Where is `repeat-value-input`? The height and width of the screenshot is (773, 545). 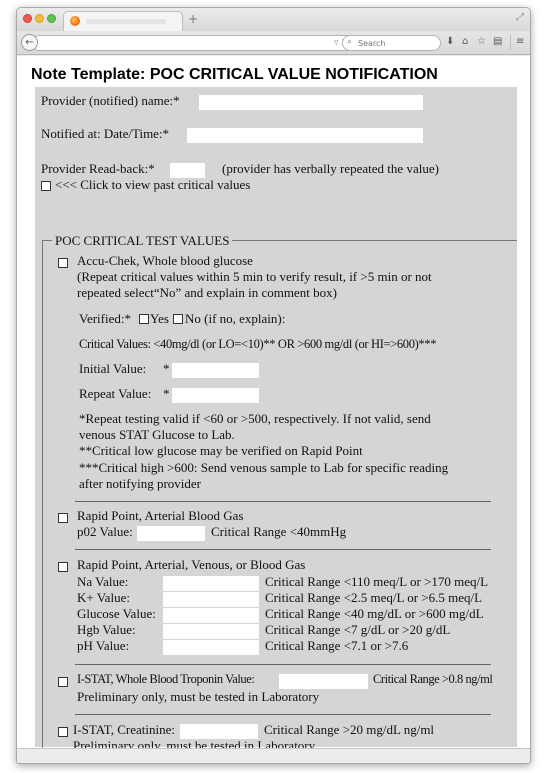
repeat-value-input is located at coordinates (215, 395).